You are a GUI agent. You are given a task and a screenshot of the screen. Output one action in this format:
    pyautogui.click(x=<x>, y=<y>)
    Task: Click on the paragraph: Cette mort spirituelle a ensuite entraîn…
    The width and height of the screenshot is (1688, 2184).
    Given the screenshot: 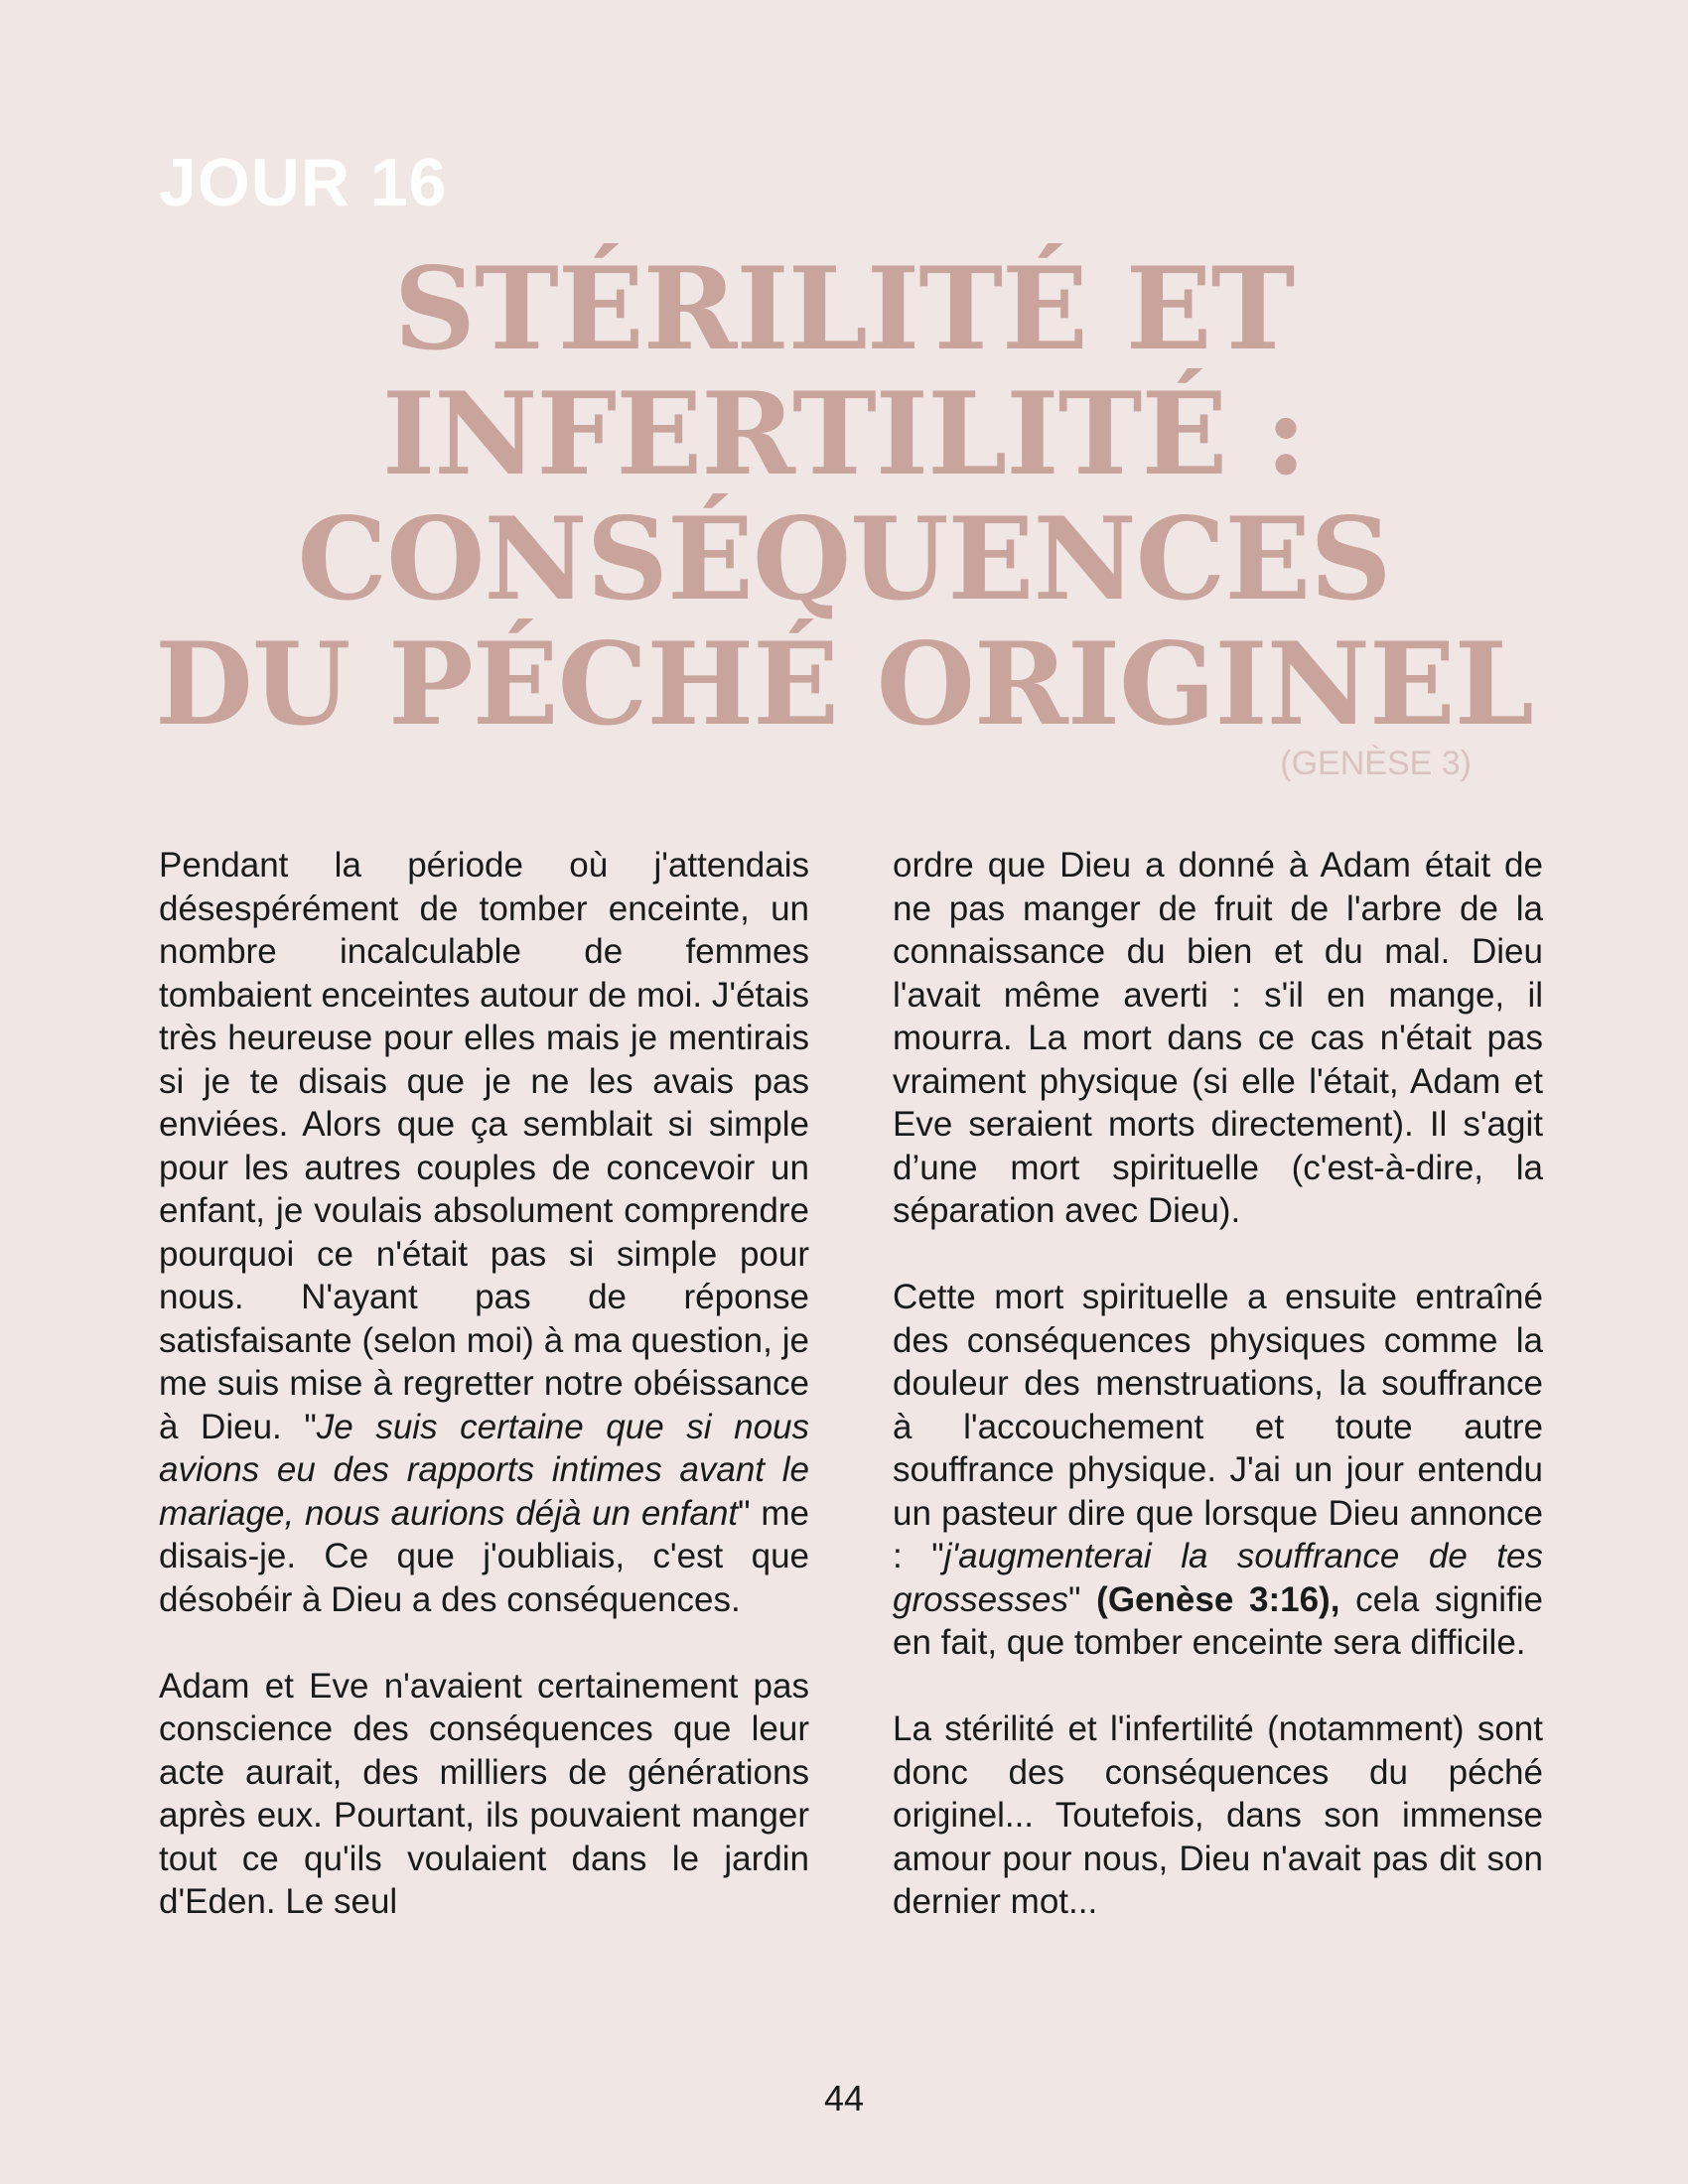 What is the action you would take?
    pyautogui.click(x=1218, y=1470)
    